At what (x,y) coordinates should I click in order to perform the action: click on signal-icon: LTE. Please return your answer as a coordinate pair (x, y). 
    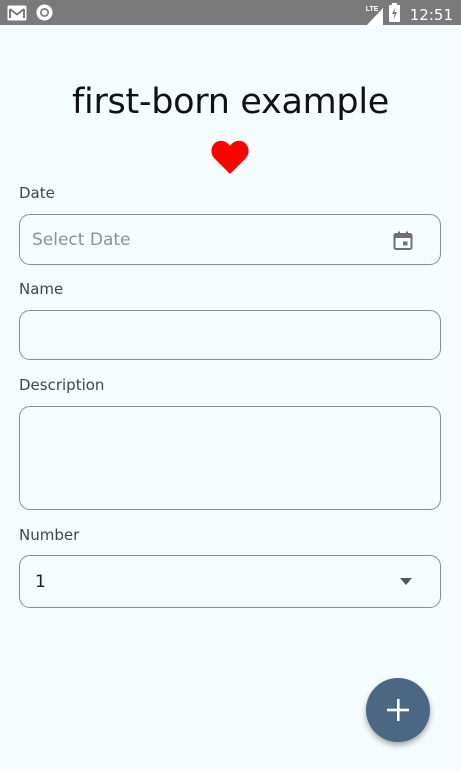
    Looking at the image, I should click on (374, 15).